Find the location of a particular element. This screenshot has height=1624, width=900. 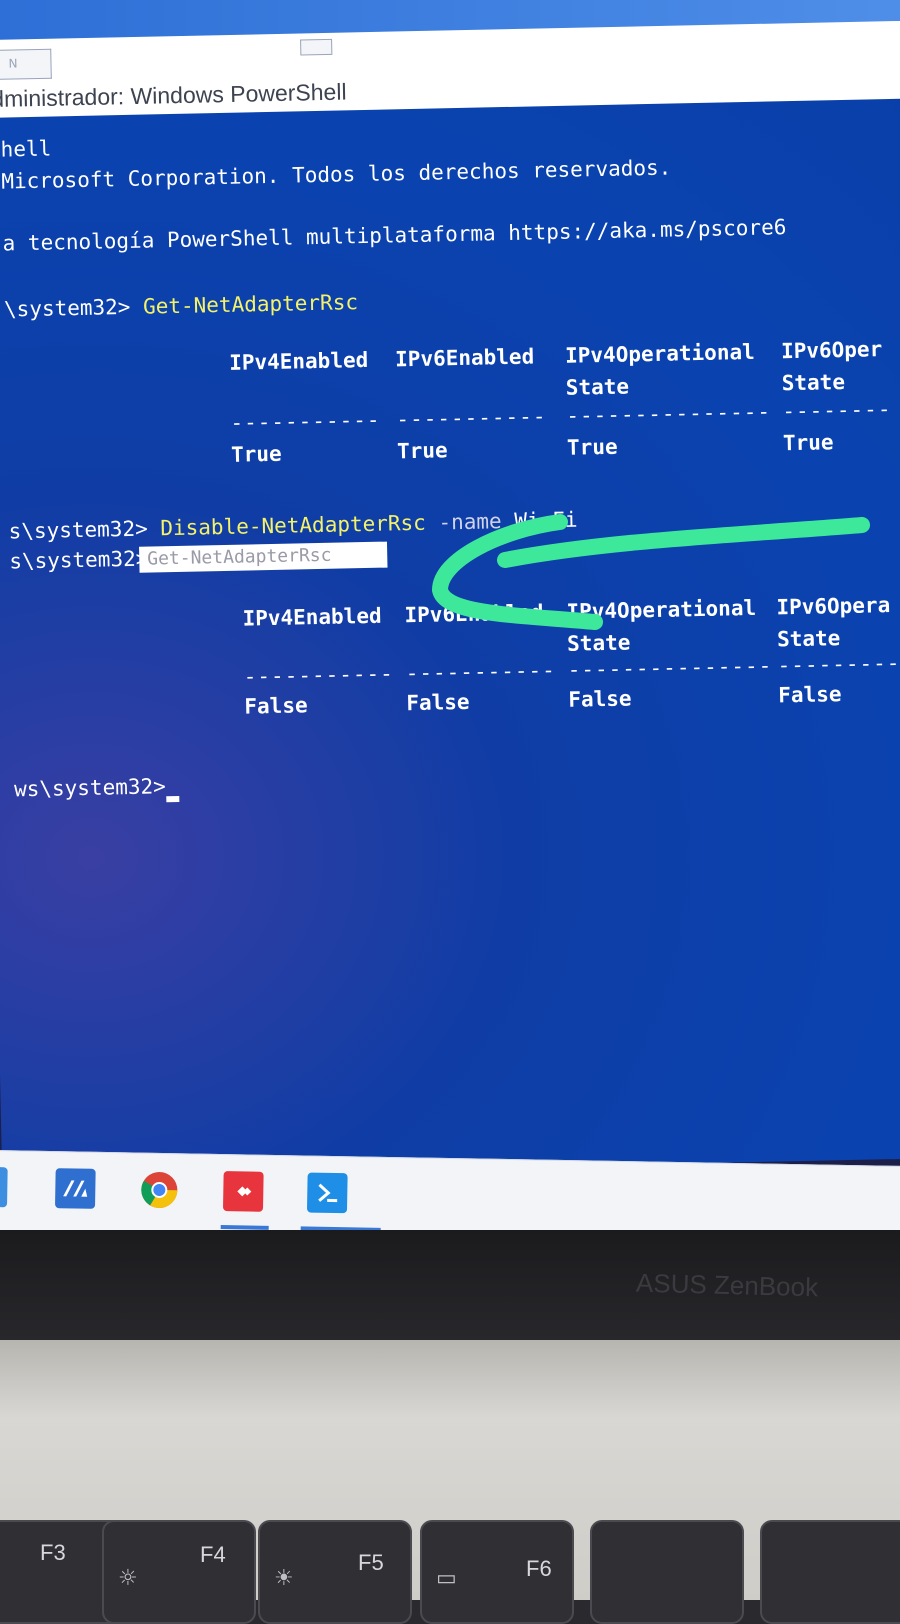

t1-header-ipv4enabled: IPv4Enabled is located at coordinates (298, 361).